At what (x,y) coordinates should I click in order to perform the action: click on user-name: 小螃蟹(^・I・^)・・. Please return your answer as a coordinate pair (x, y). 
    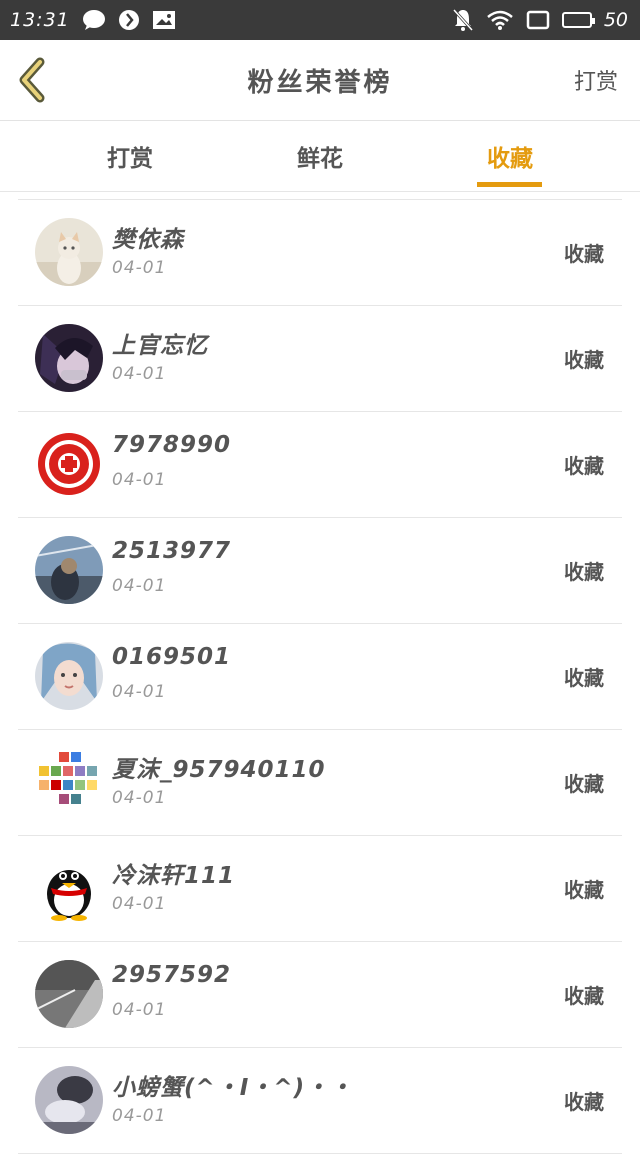
    Looking at the image, I should click on (233, 1088).